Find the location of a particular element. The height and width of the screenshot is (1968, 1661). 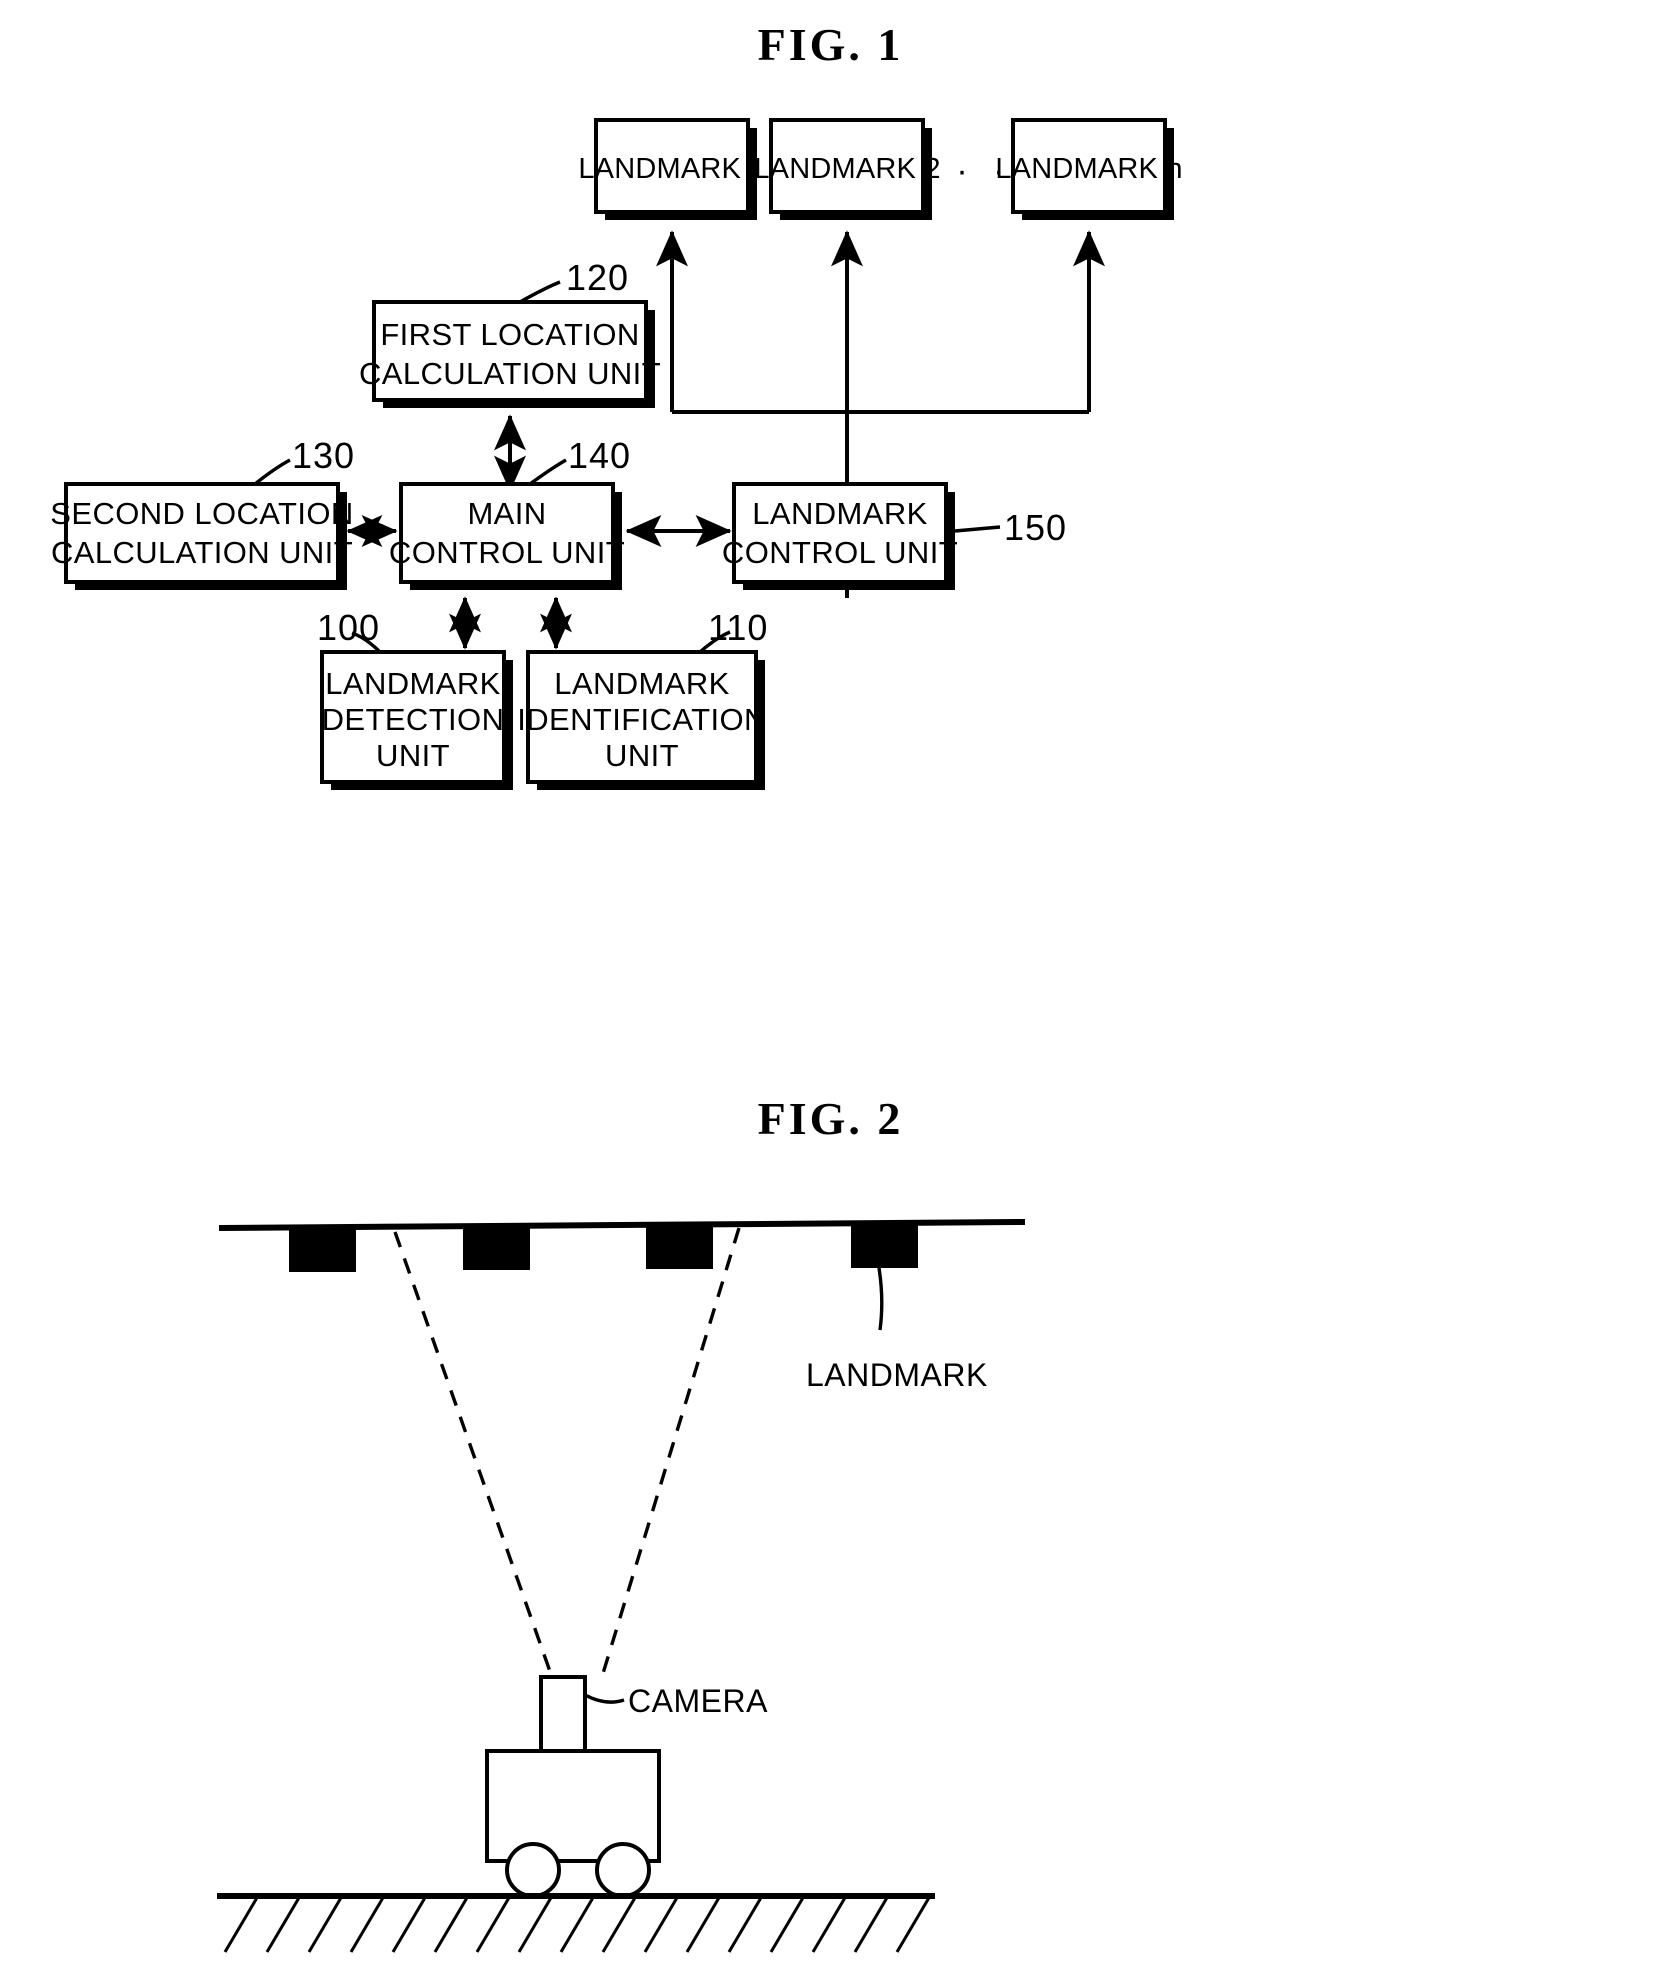

reference-numeral-130: 130 is located at coordinates (323, 455).